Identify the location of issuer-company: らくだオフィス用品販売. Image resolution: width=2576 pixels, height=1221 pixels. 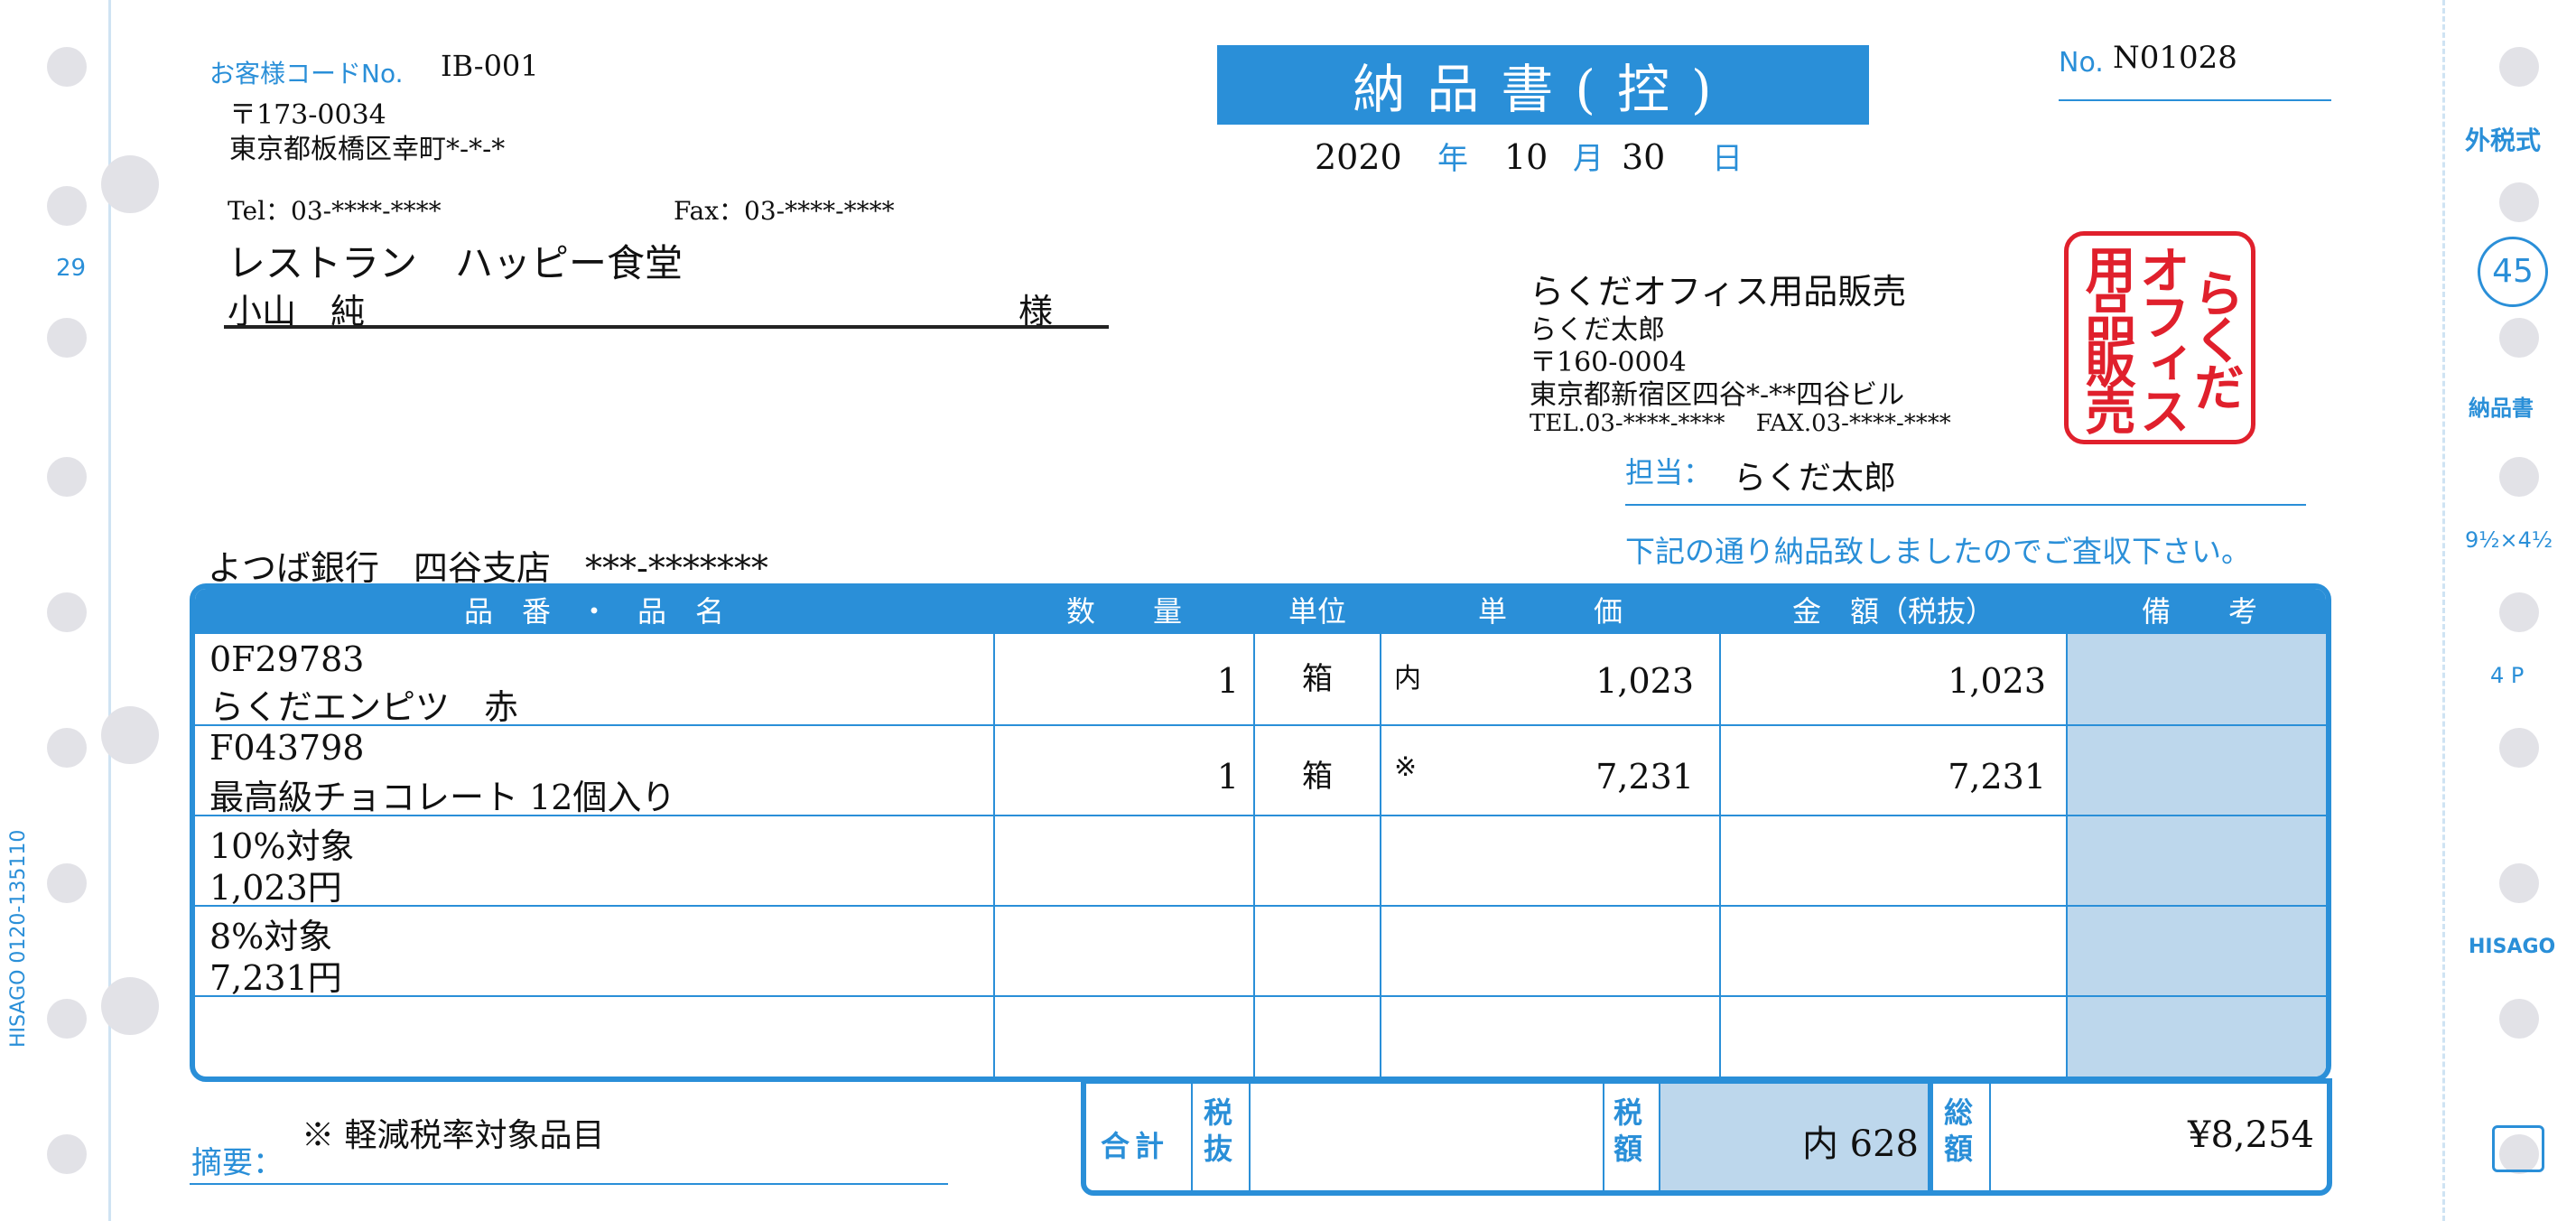
(1718, 292).